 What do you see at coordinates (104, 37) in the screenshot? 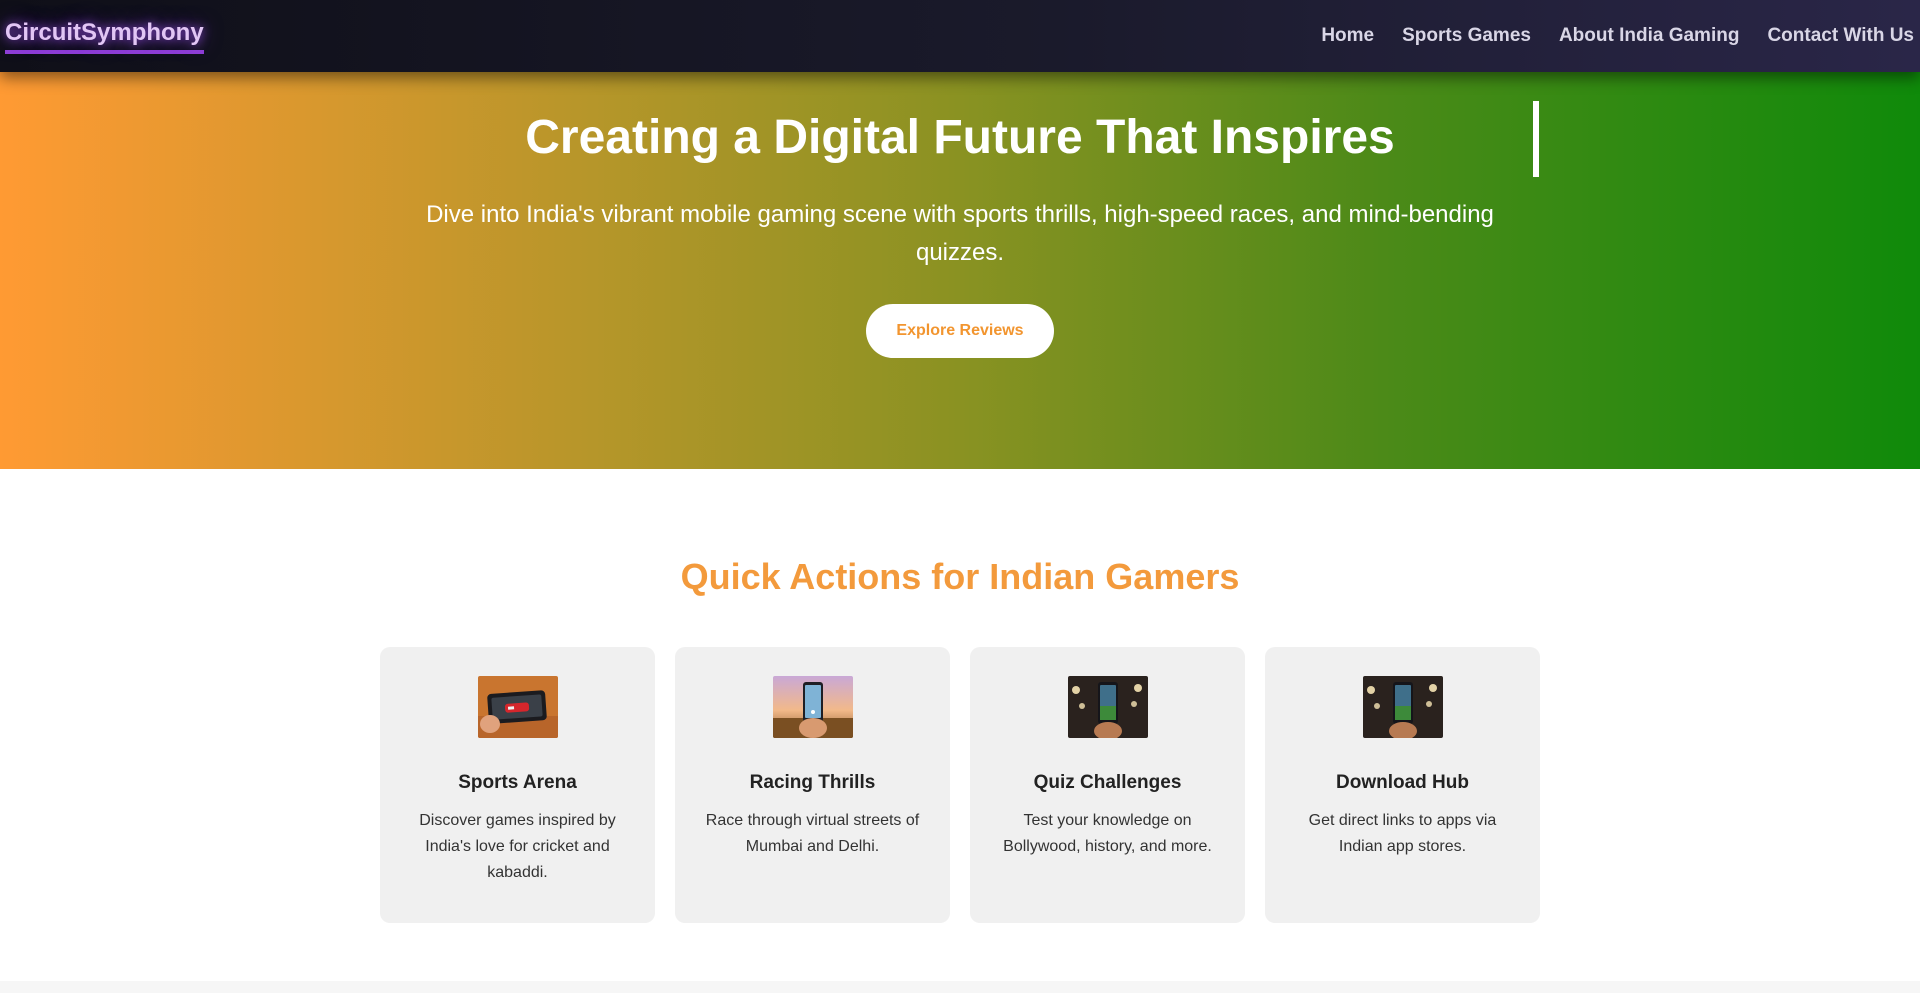
I see `site-logo: CircuitSymphony` at bounding box center [104, 37].